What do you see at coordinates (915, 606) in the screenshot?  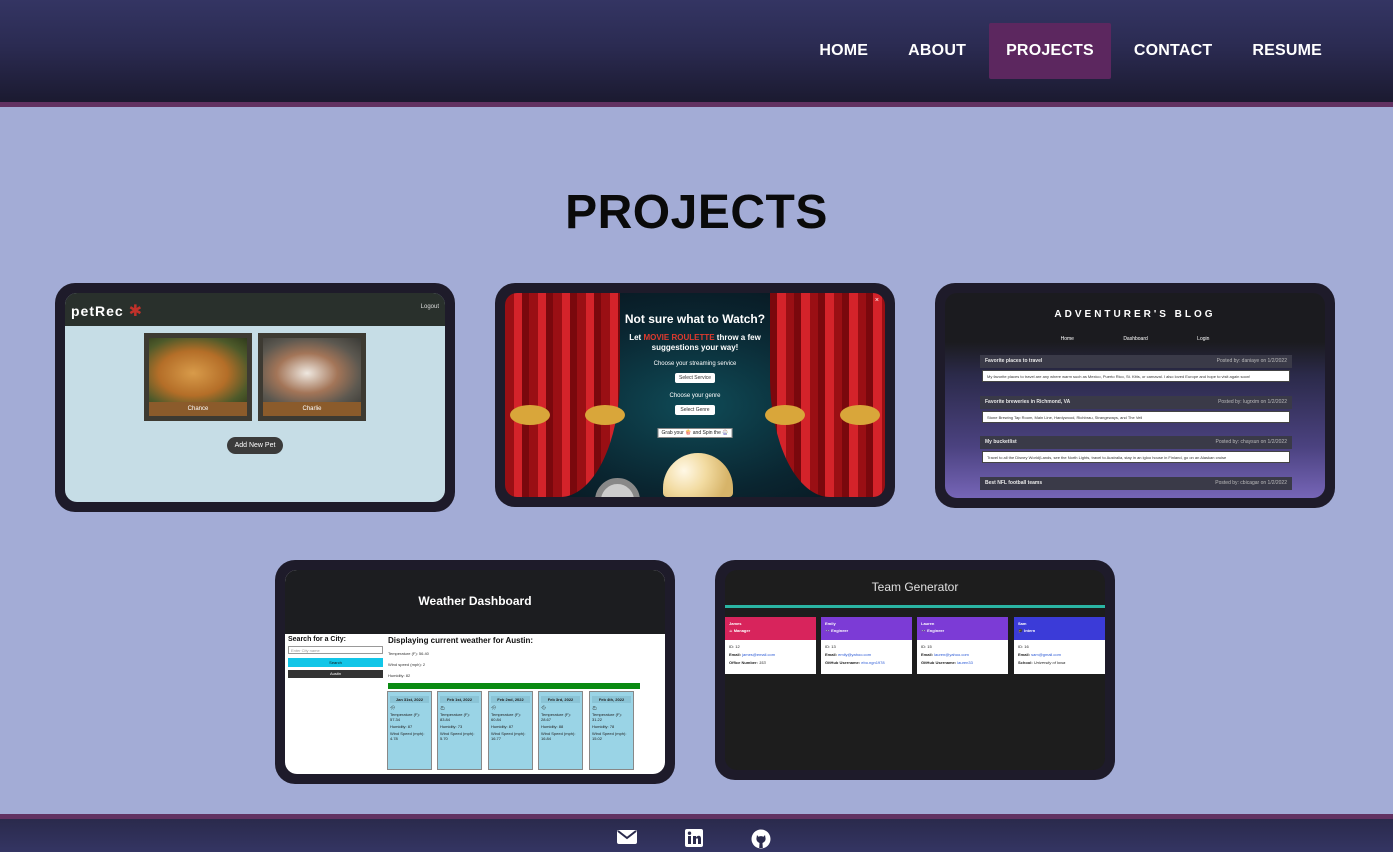 I see `team-divider` at bounding box center [915, 606].